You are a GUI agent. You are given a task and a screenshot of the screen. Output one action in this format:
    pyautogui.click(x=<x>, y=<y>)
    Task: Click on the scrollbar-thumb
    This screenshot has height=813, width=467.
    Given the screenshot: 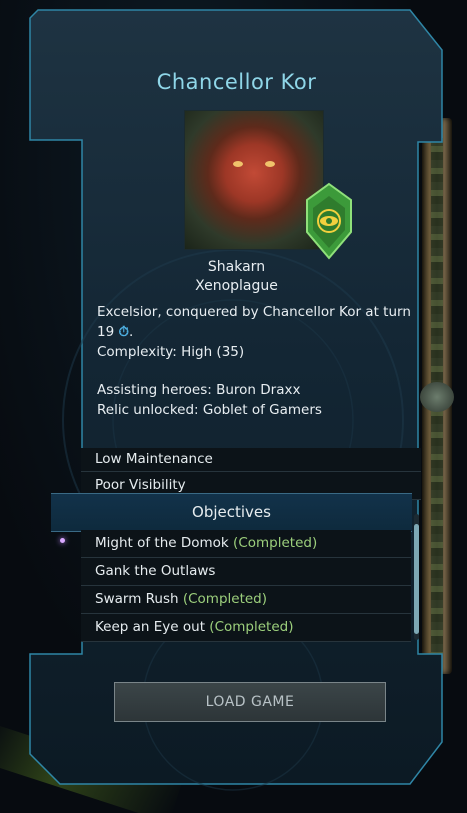 What is the action you would take?
    pyautogui.click(x=416, y=579)
    